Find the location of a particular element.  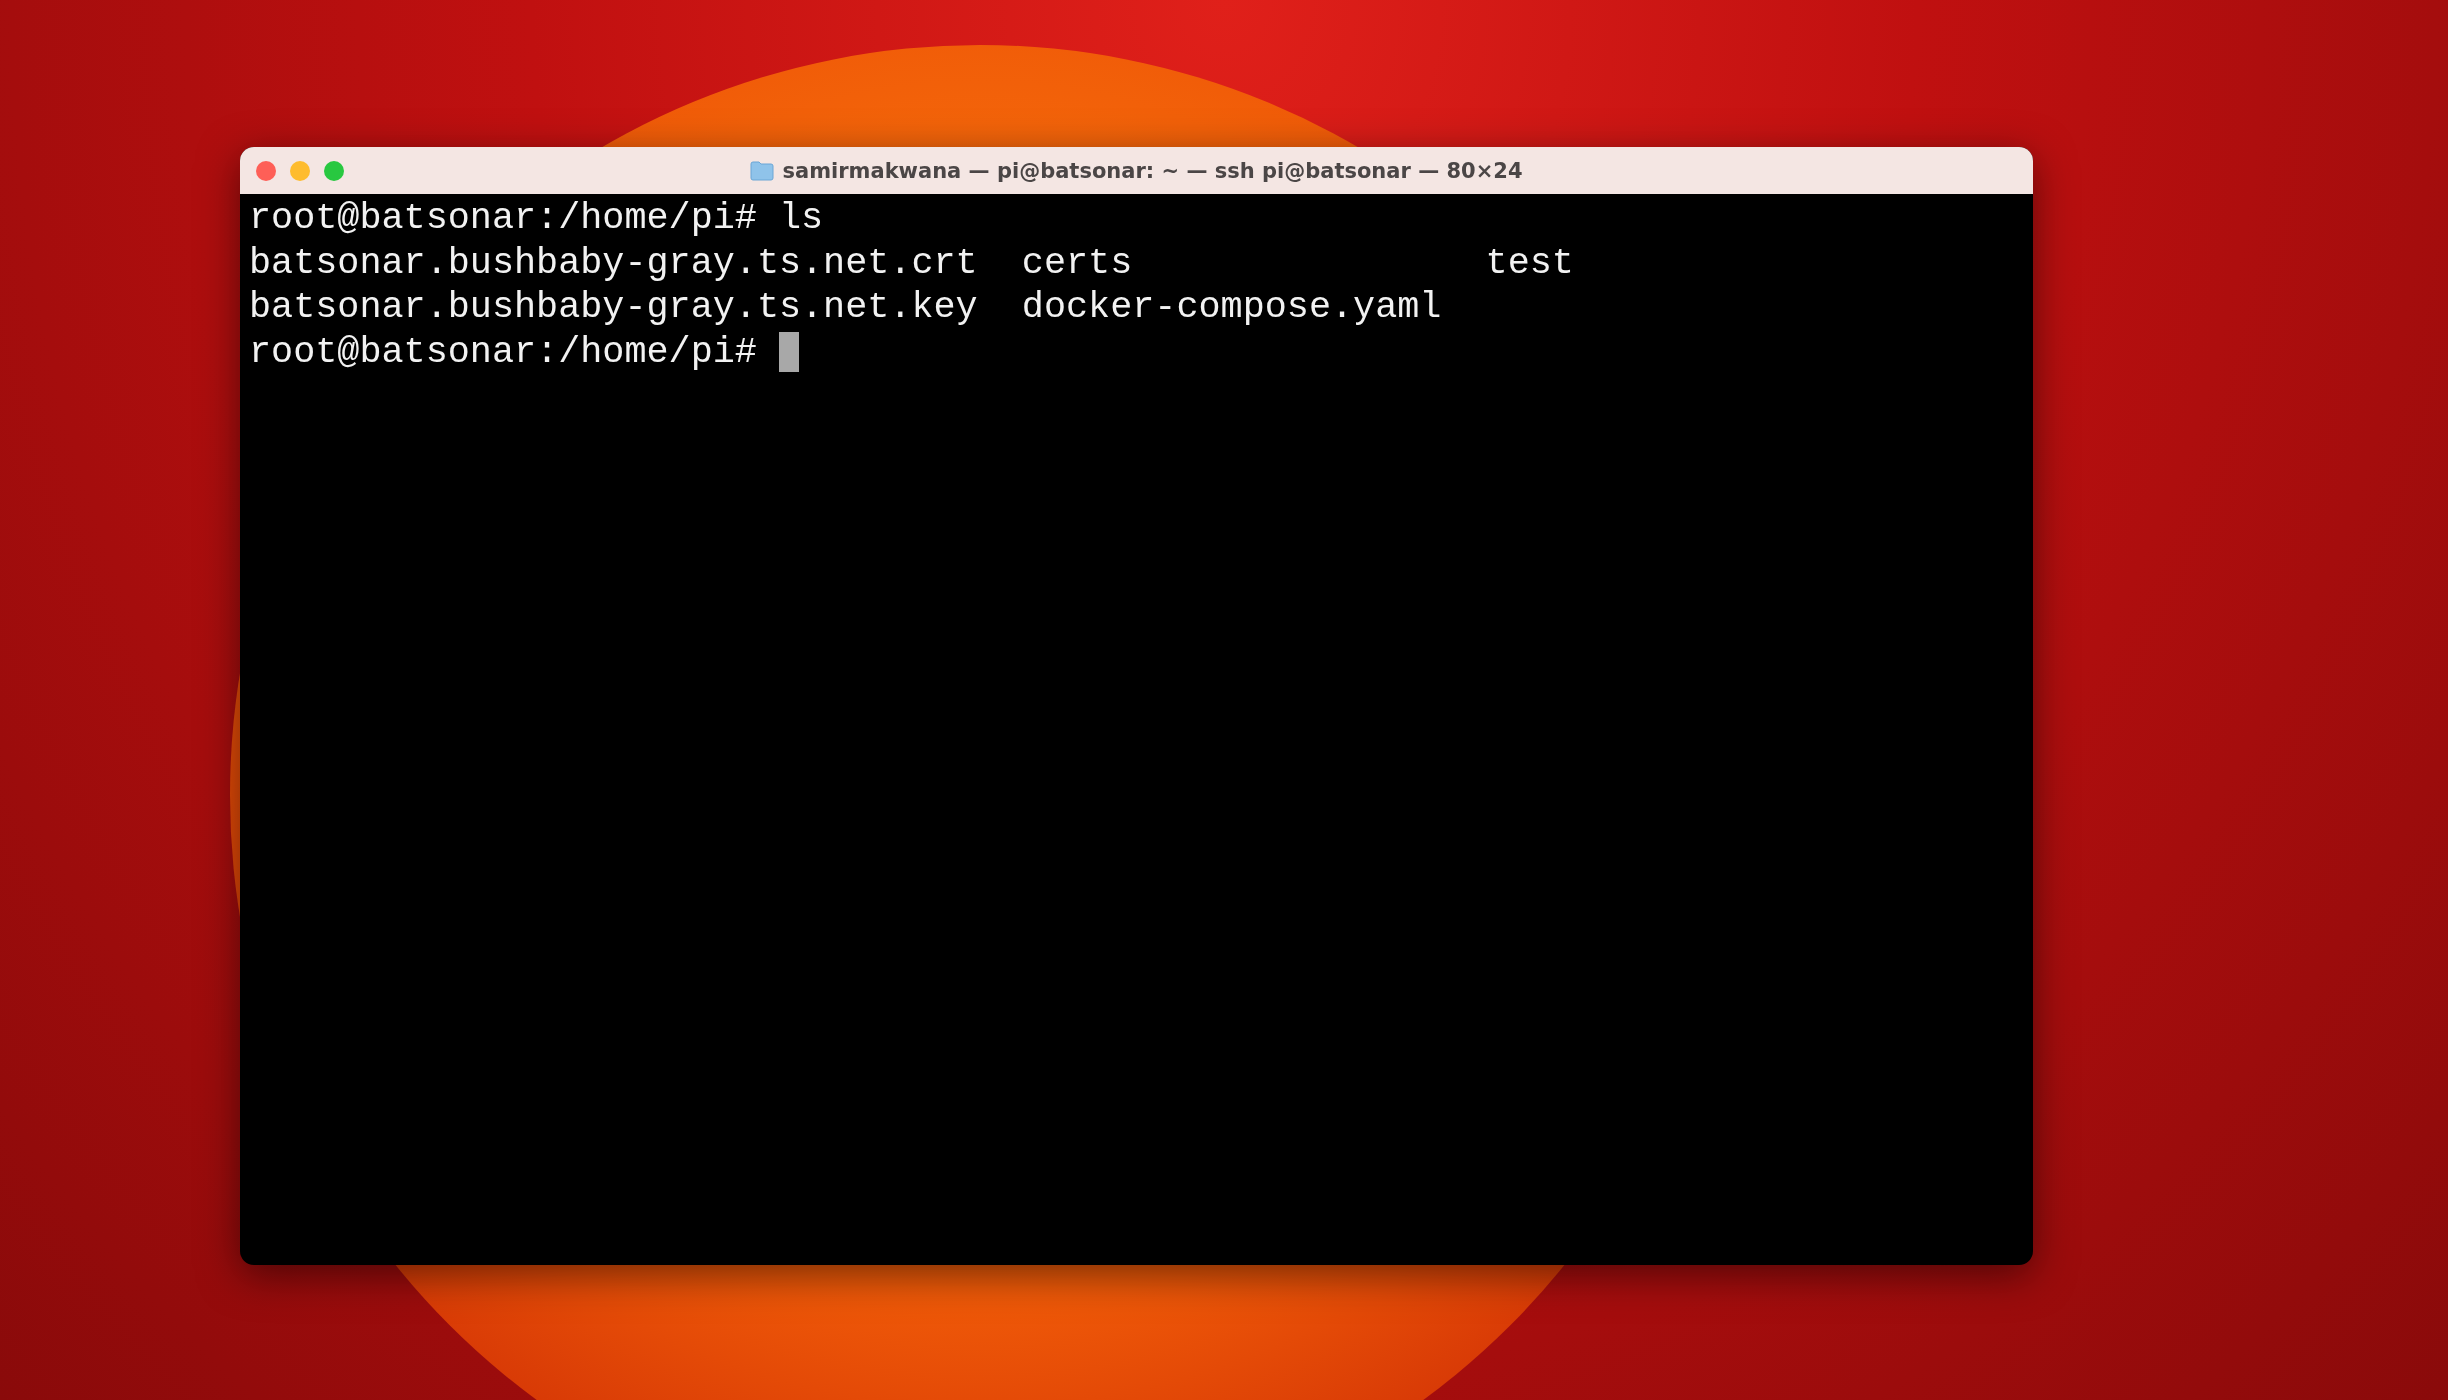

file-name: batsonar.bushbaby-gray.ts.net.key is located at coordinates (614, 307).